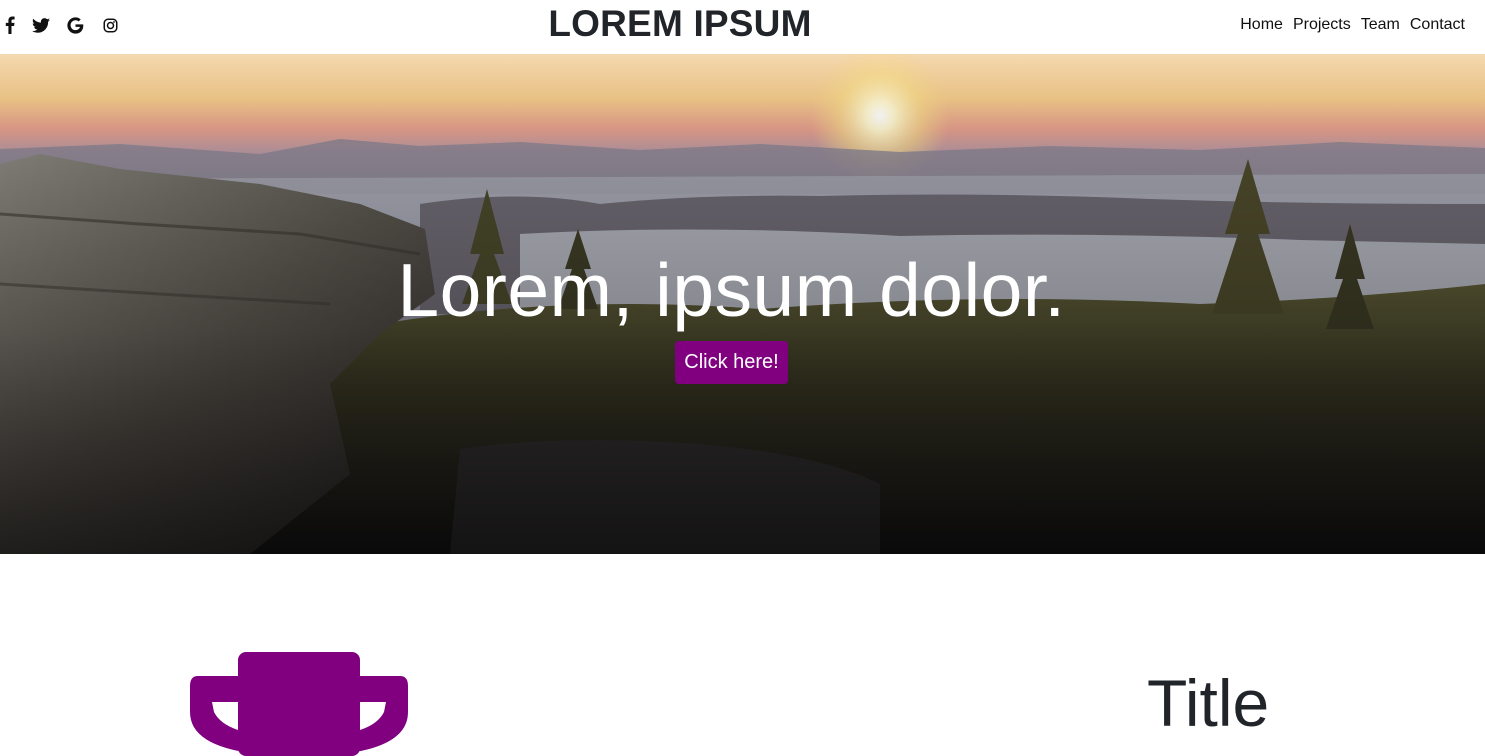 The width and height of the screenshot is (1485, 756). I want to click on hero-title: Lorem, ipsum dolor., so click(731, 290).